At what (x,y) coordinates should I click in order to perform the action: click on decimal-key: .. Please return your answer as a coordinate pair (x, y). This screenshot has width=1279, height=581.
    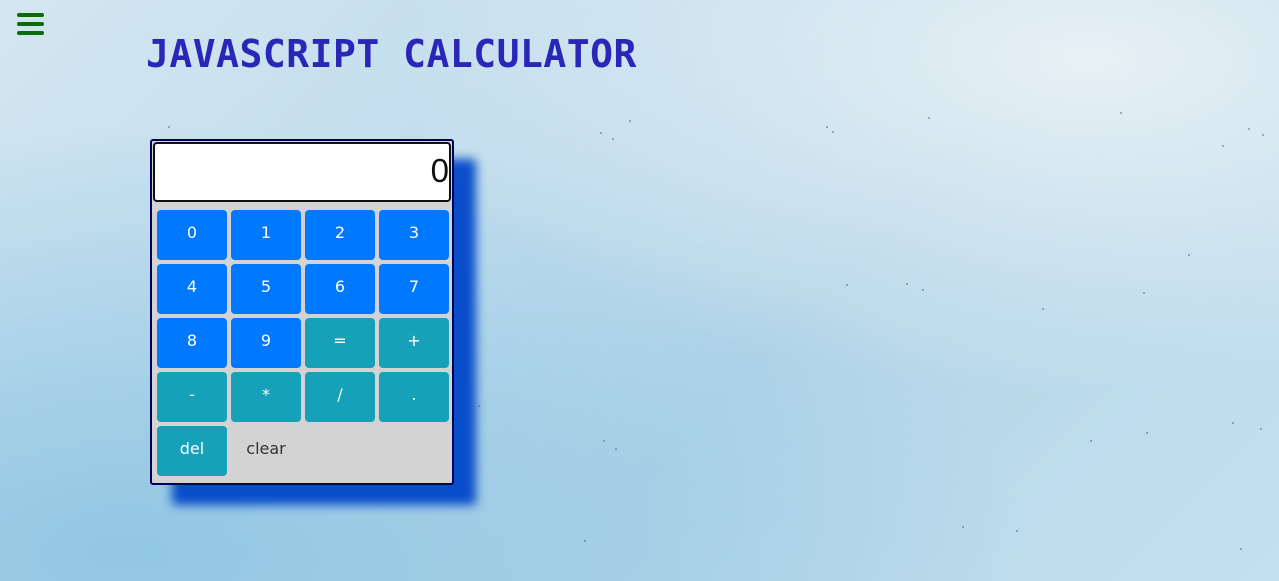
    Looking at the image, I should click on (414, 397).